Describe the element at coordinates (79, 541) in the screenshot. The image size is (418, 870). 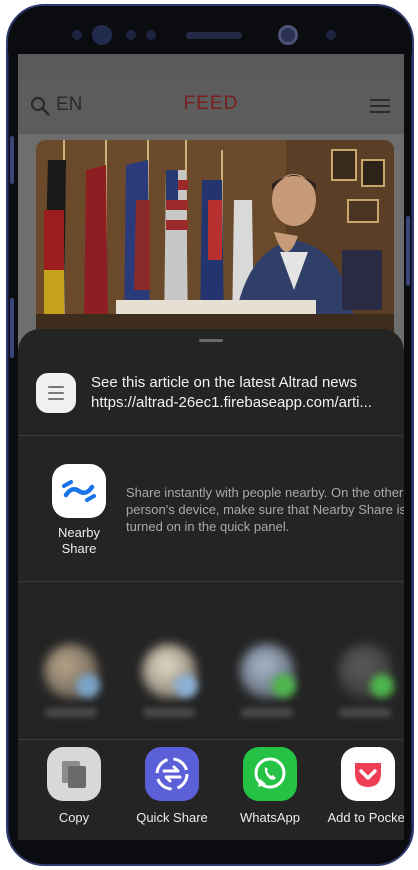
I see `nearby-share-label: Nearby Share` at that location.